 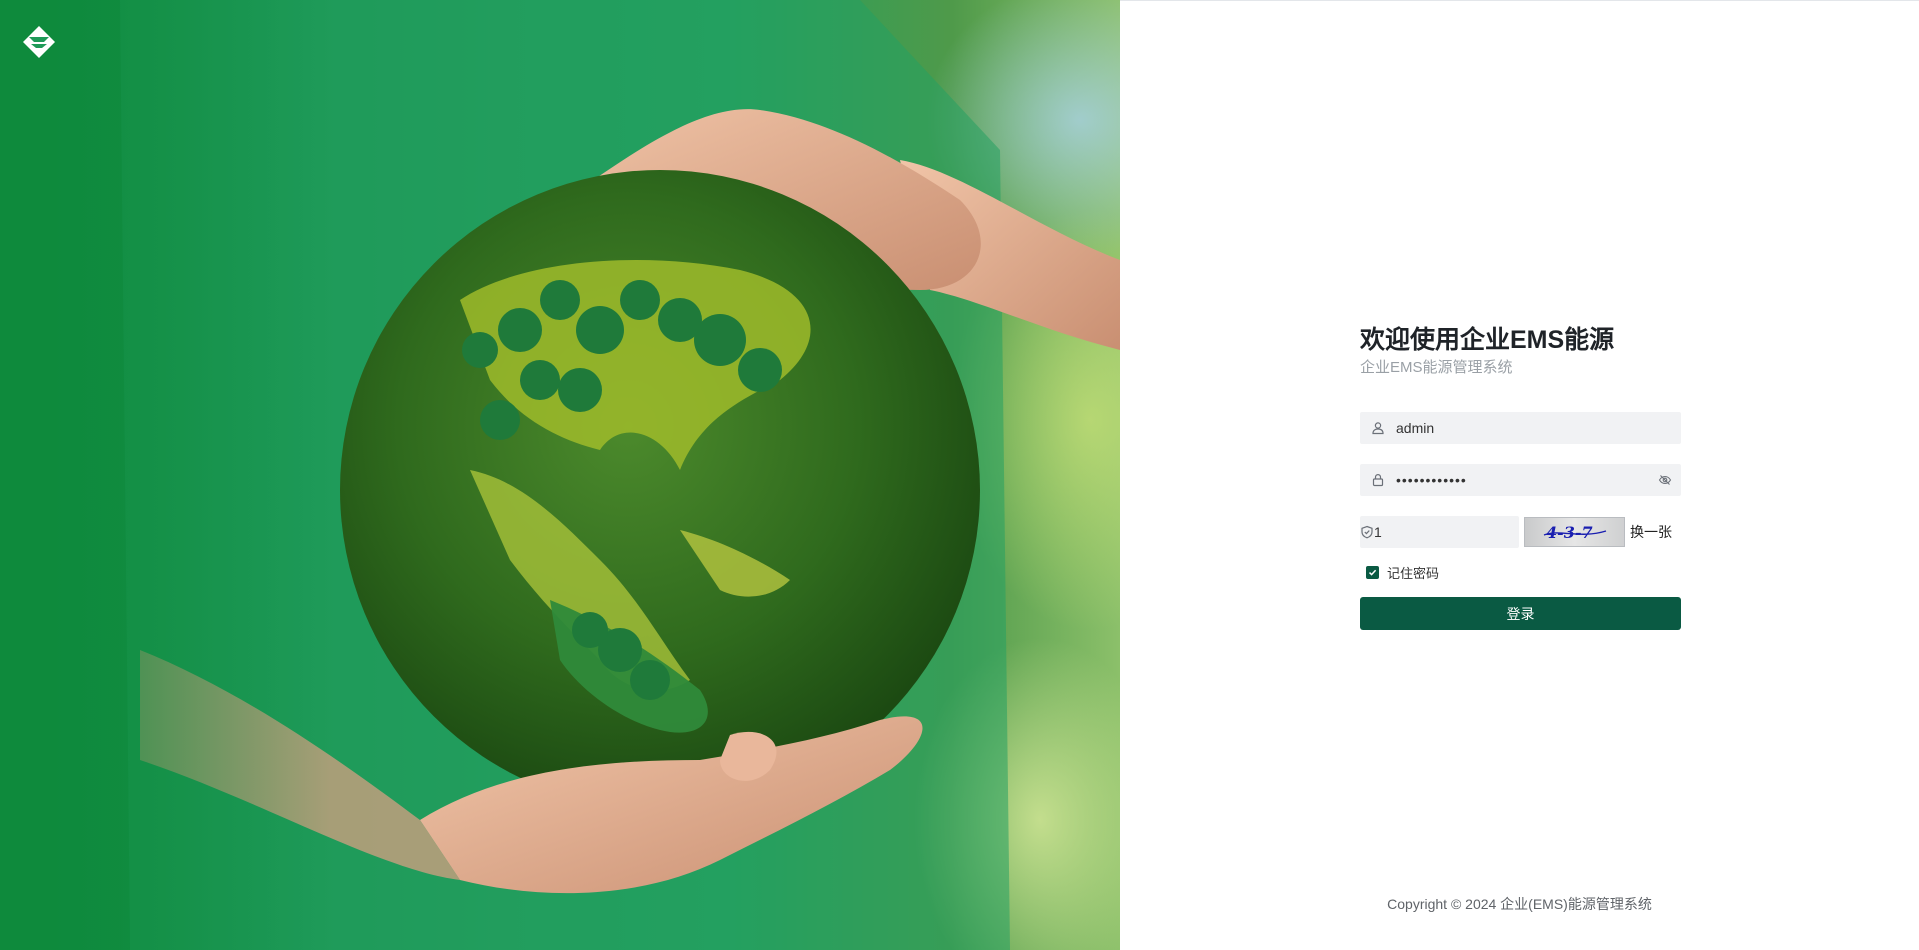 What do you see at coordinates (1487, 340) in the screenshot?
I see `login-title: 欢迎使用企业EMS能源` at bounding box center [1487, 340].